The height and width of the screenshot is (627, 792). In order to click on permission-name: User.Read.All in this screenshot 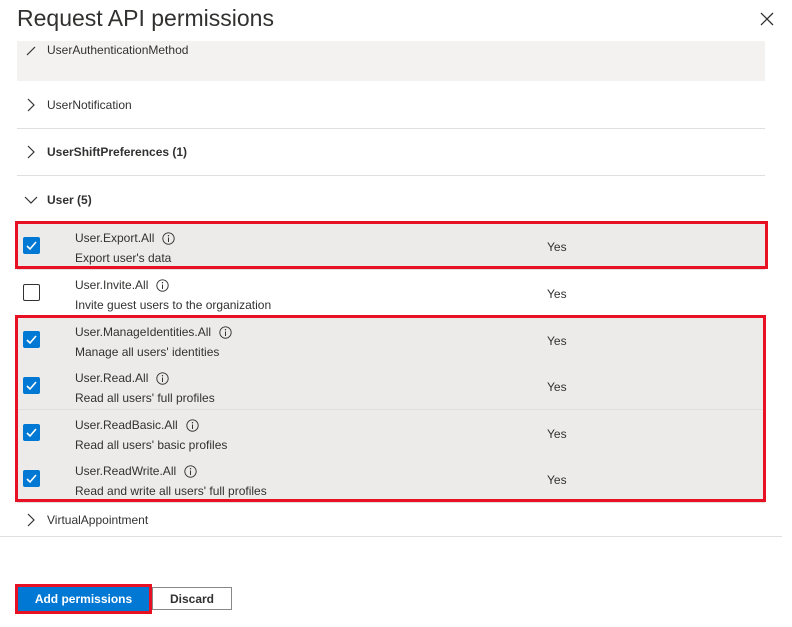, I will do `click(112, 378)`.